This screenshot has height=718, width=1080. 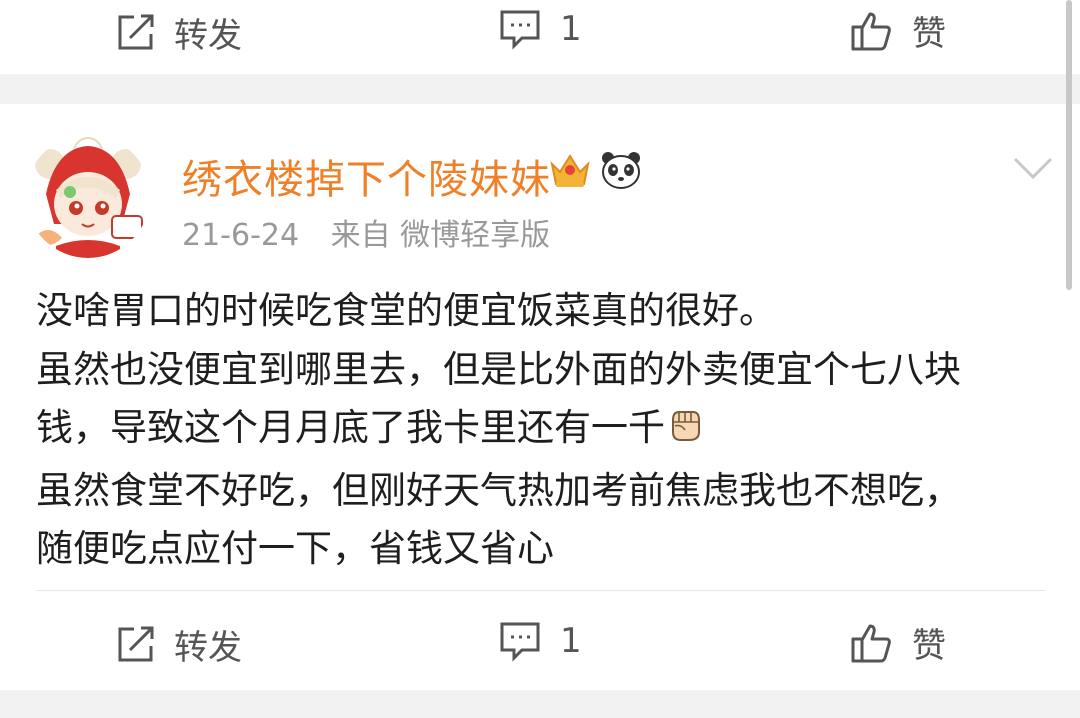 What do you see at coordinates (570, 172) in the screenshot?
I see `crown-icon` at bounding box center [570, 172].